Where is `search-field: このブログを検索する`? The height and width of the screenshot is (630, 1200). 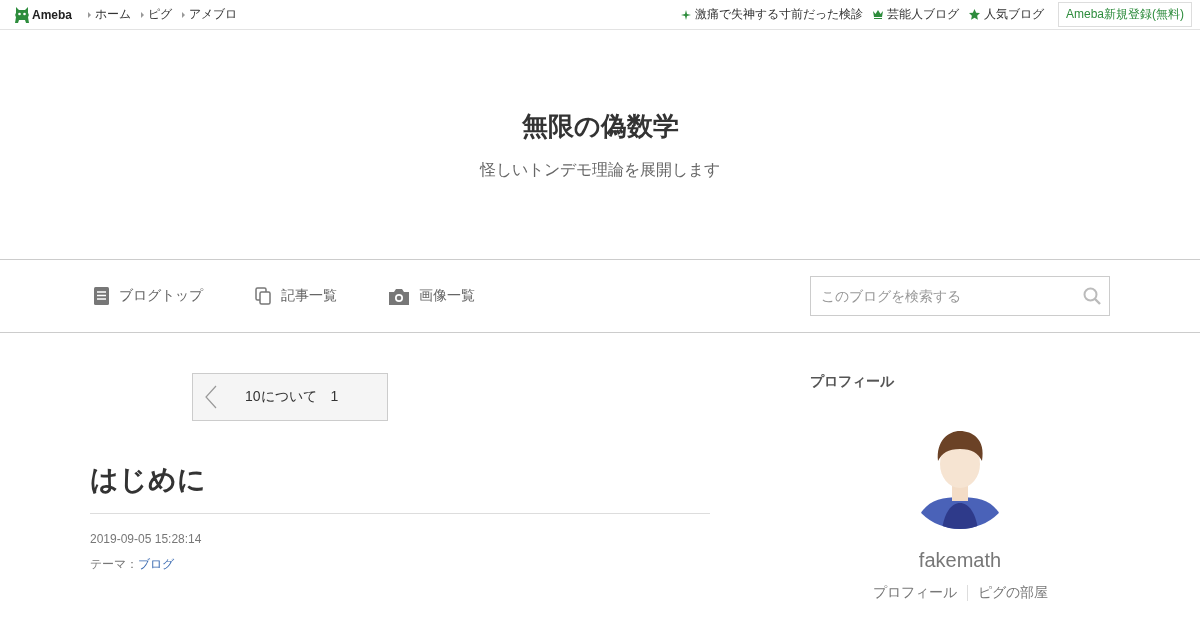 search-field: このブログを検索する is located at coordinates (960, 296).